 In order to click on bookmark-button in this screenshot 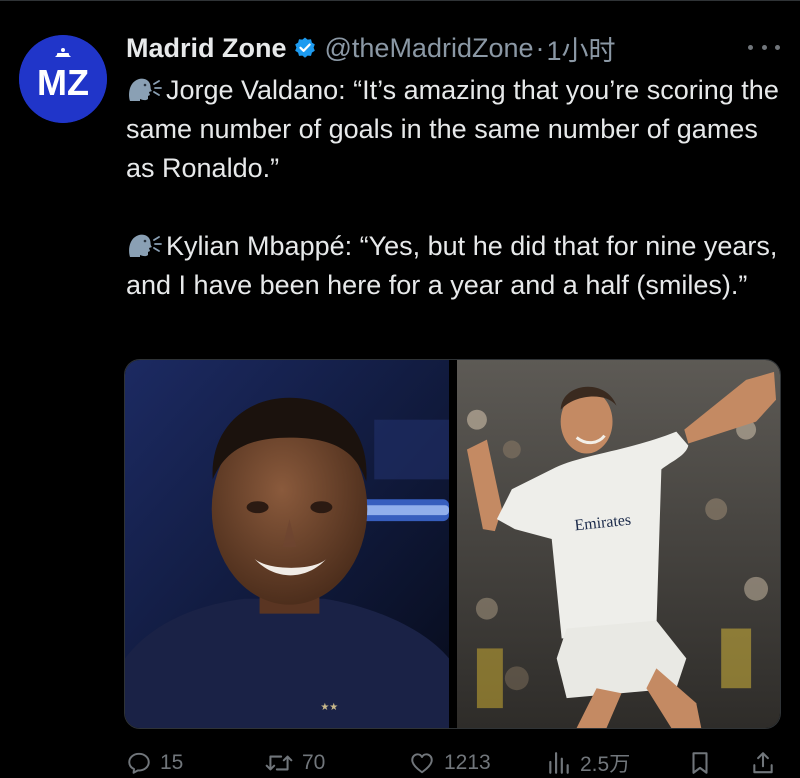, I will do `click(700, 762)`.